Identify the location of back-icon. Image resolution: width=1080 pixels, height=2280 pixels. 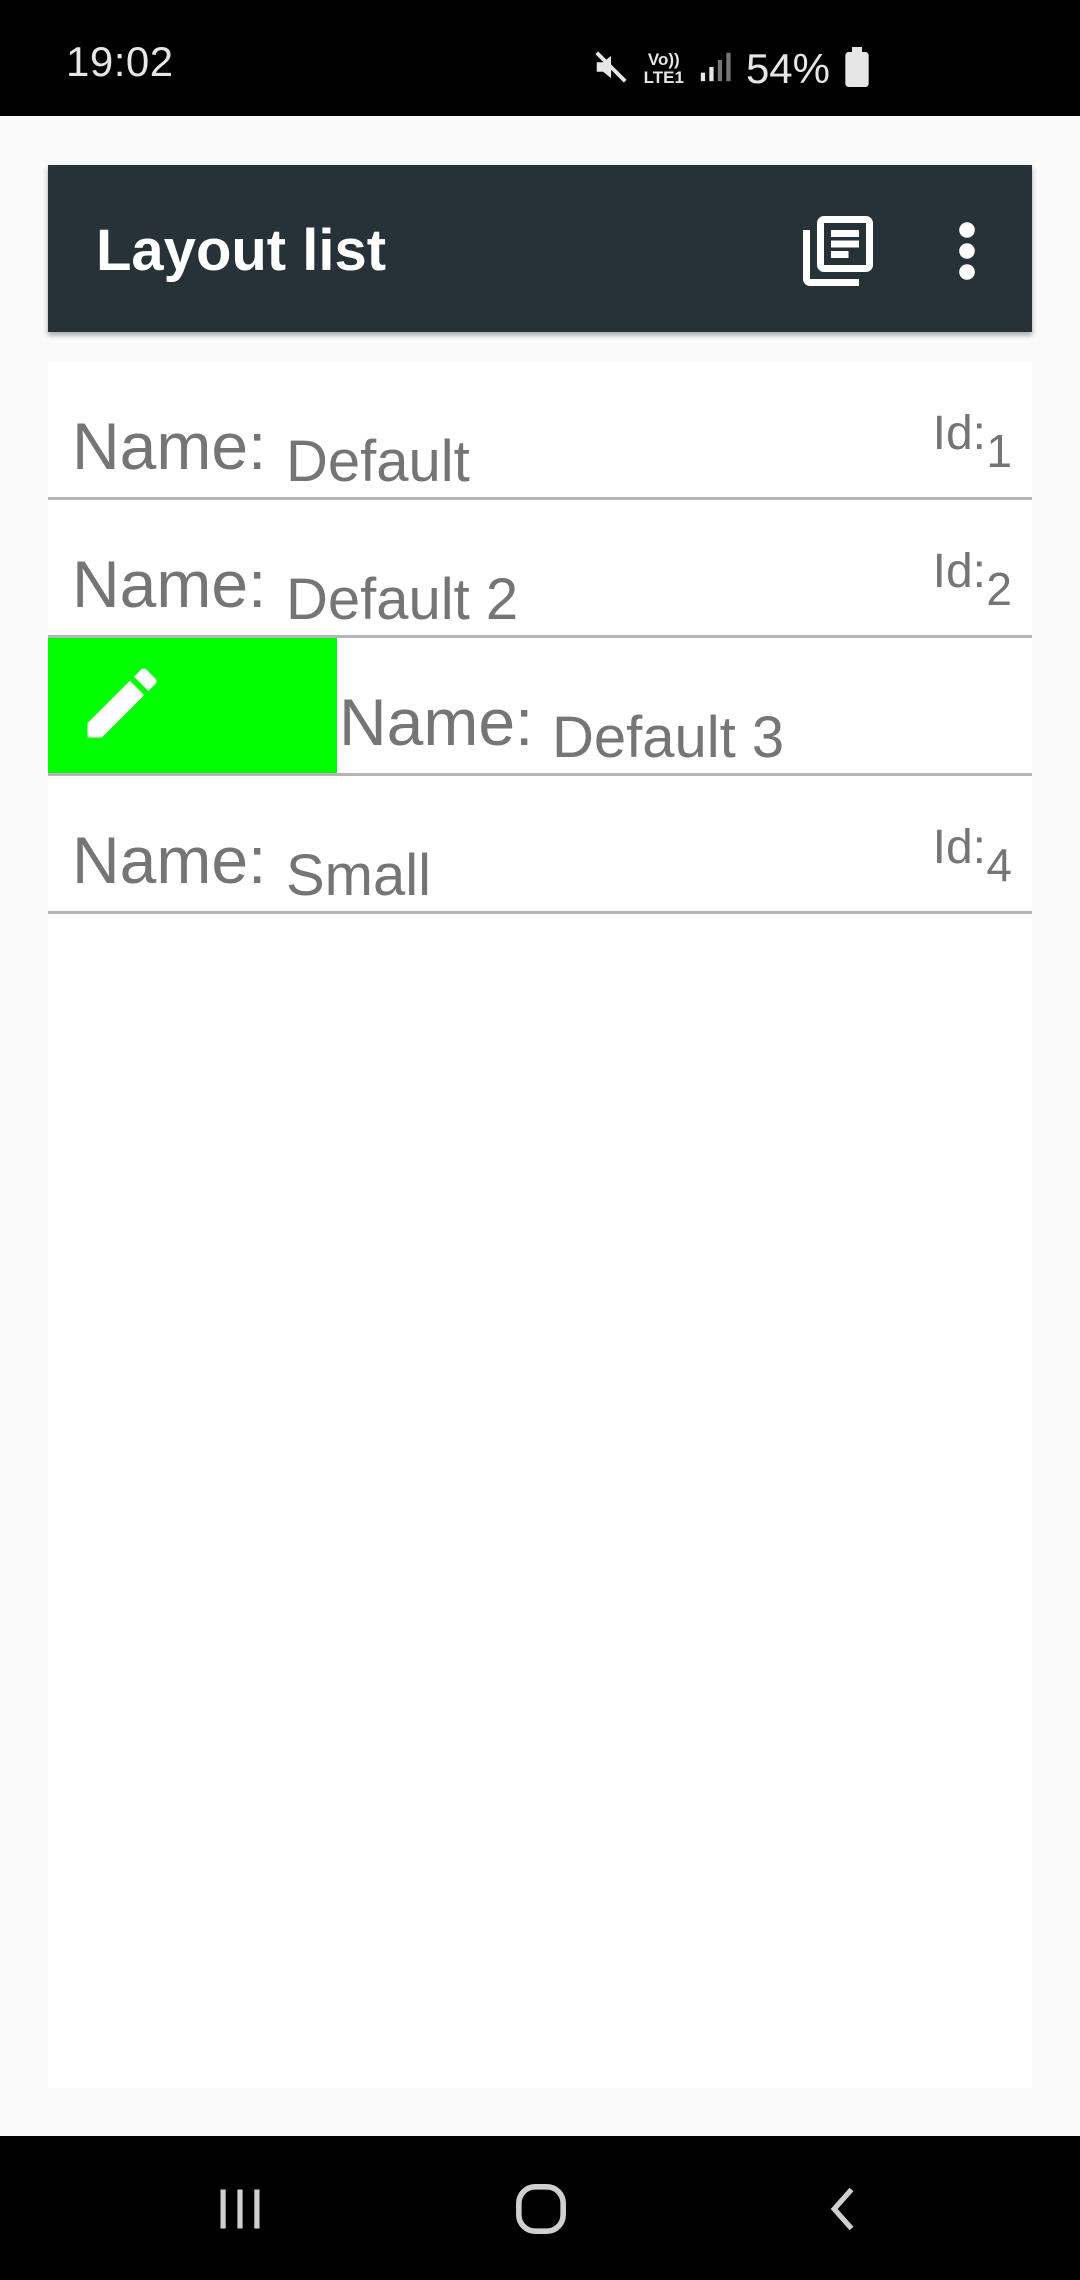
(845, 2211).